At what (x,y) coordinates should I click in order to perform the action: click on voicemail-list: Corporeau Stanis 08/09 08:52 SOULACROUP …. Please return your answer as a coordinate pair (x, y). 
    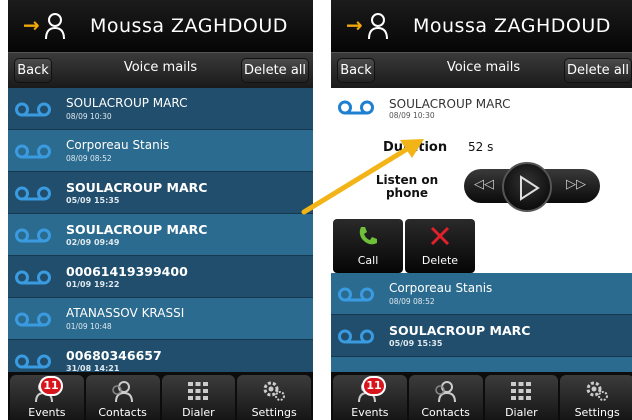
    Looking at the image, I should click on (481, 330).